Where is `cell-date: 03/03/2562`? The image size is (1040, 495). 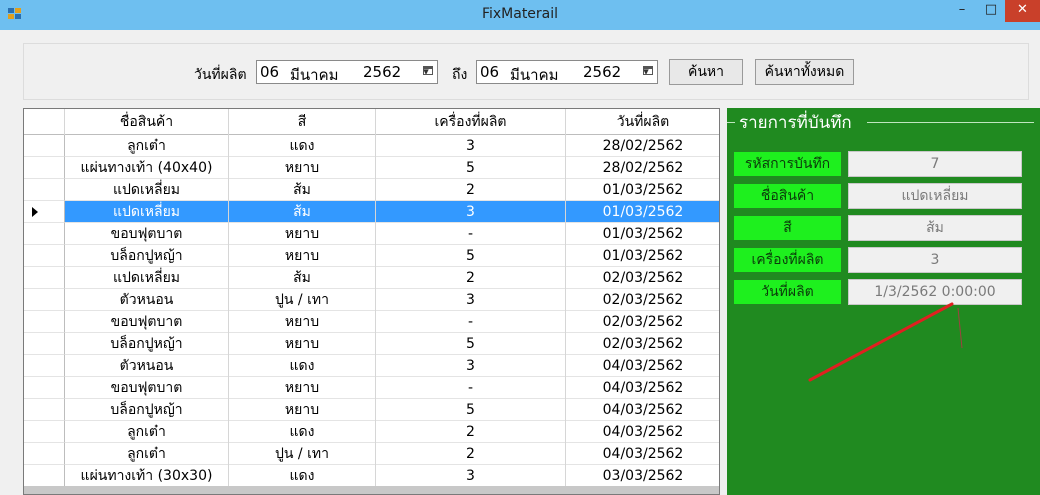
cell-date: 03/03/2562 is located at coordinates (642, 476).